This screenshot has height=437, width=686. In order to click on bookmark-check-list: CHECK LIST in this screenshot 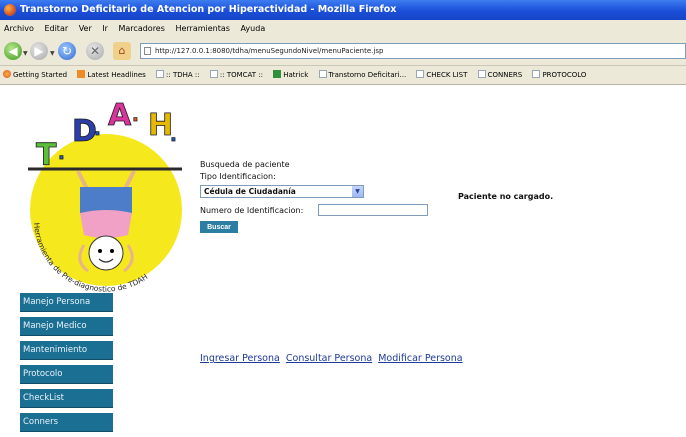, I will do `click(440, 75)`.